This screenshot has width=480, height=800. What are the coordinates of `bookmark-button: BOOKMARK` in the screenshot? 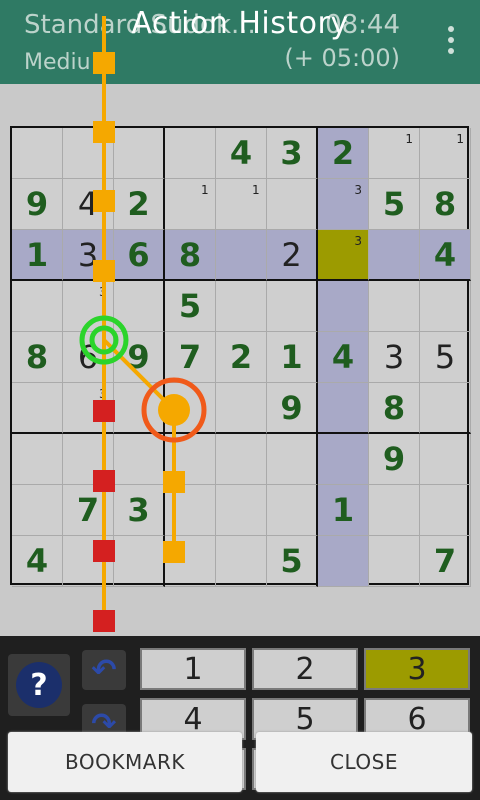 It's located at (125, 762).